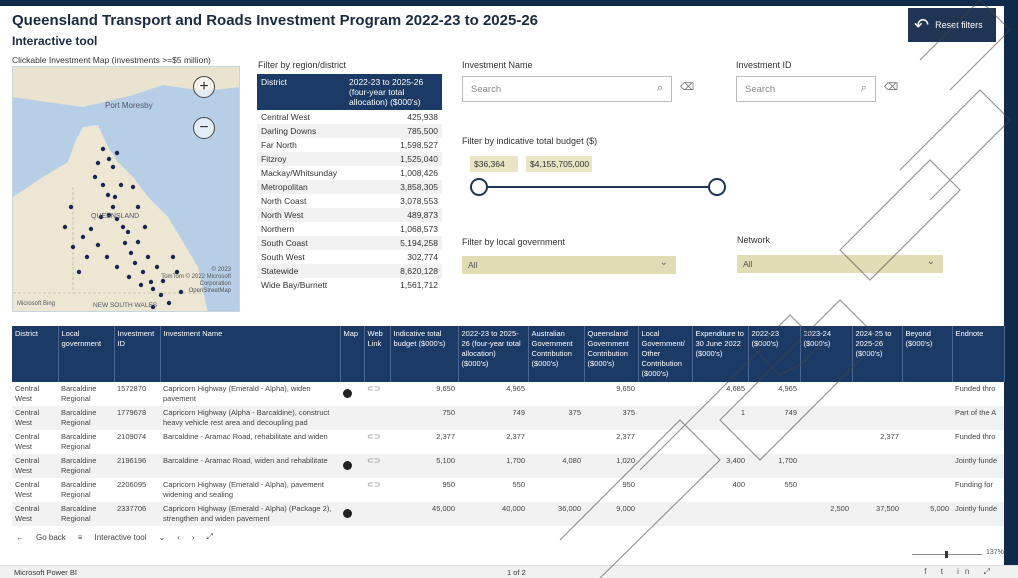 This screenshot has width=1018, height=578. What do you see at coordinates (120, 537) in the screenshot?
I see `page-selector: Interactive tool` at bounding box center [120, 537].